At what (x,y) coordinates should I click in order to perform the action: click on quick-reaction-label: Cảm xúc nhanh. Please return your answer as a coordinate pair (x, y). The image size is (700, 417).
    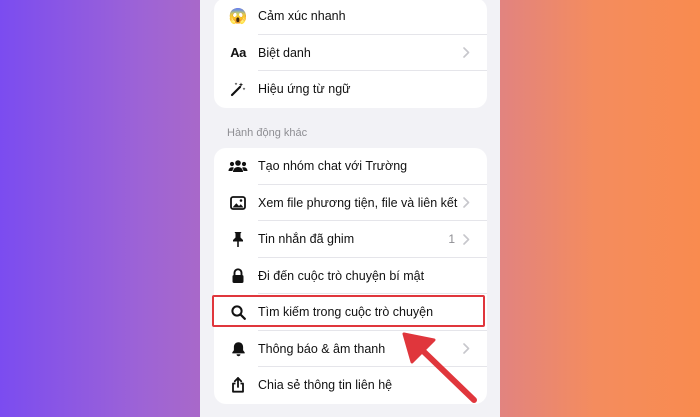
    Looking at the image, I should click on (302, 16).